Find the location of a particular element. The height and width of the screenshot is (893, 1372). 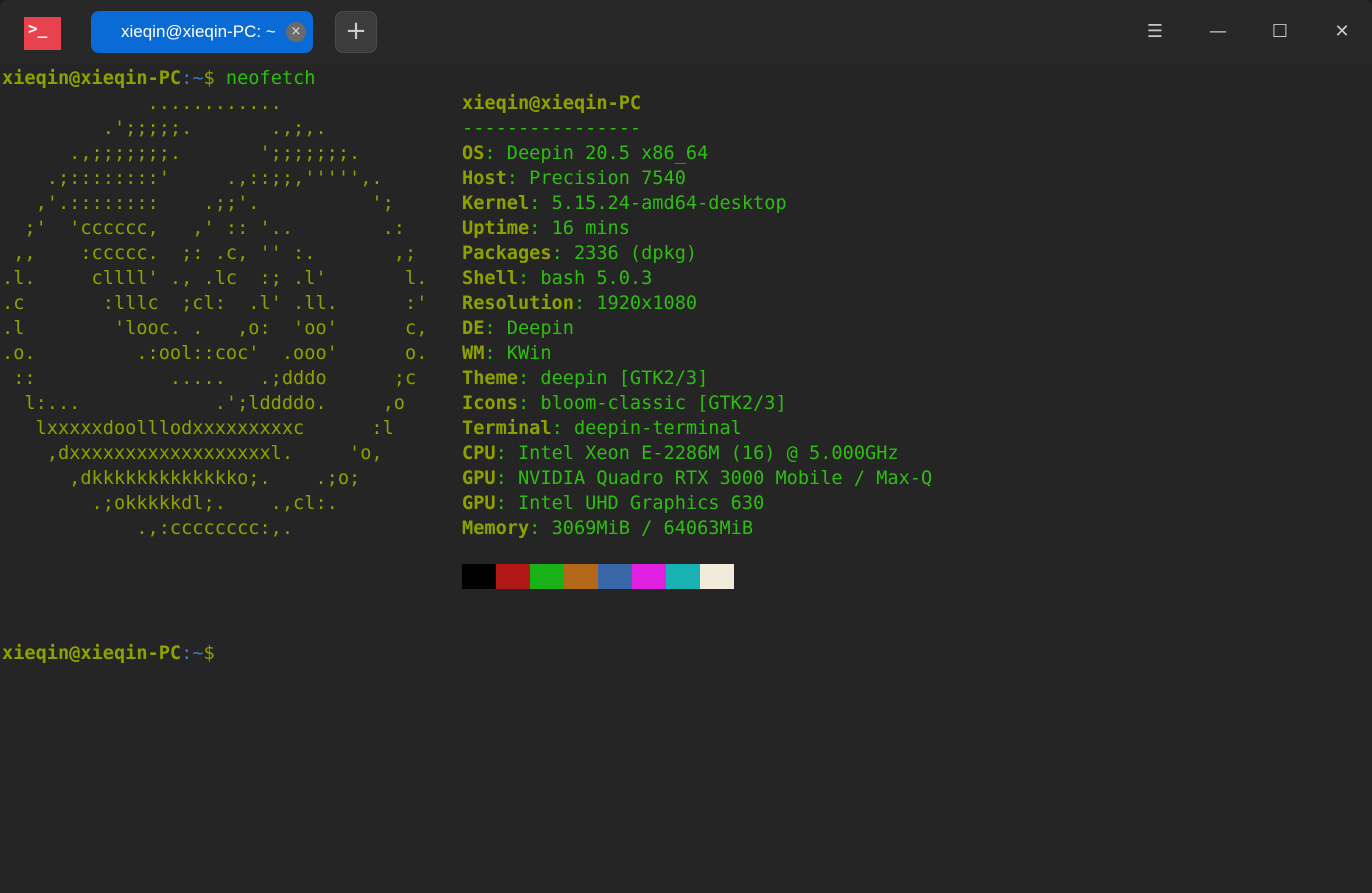

info-value: deepin [GTK2/3] is located at coordinates (624, 378).